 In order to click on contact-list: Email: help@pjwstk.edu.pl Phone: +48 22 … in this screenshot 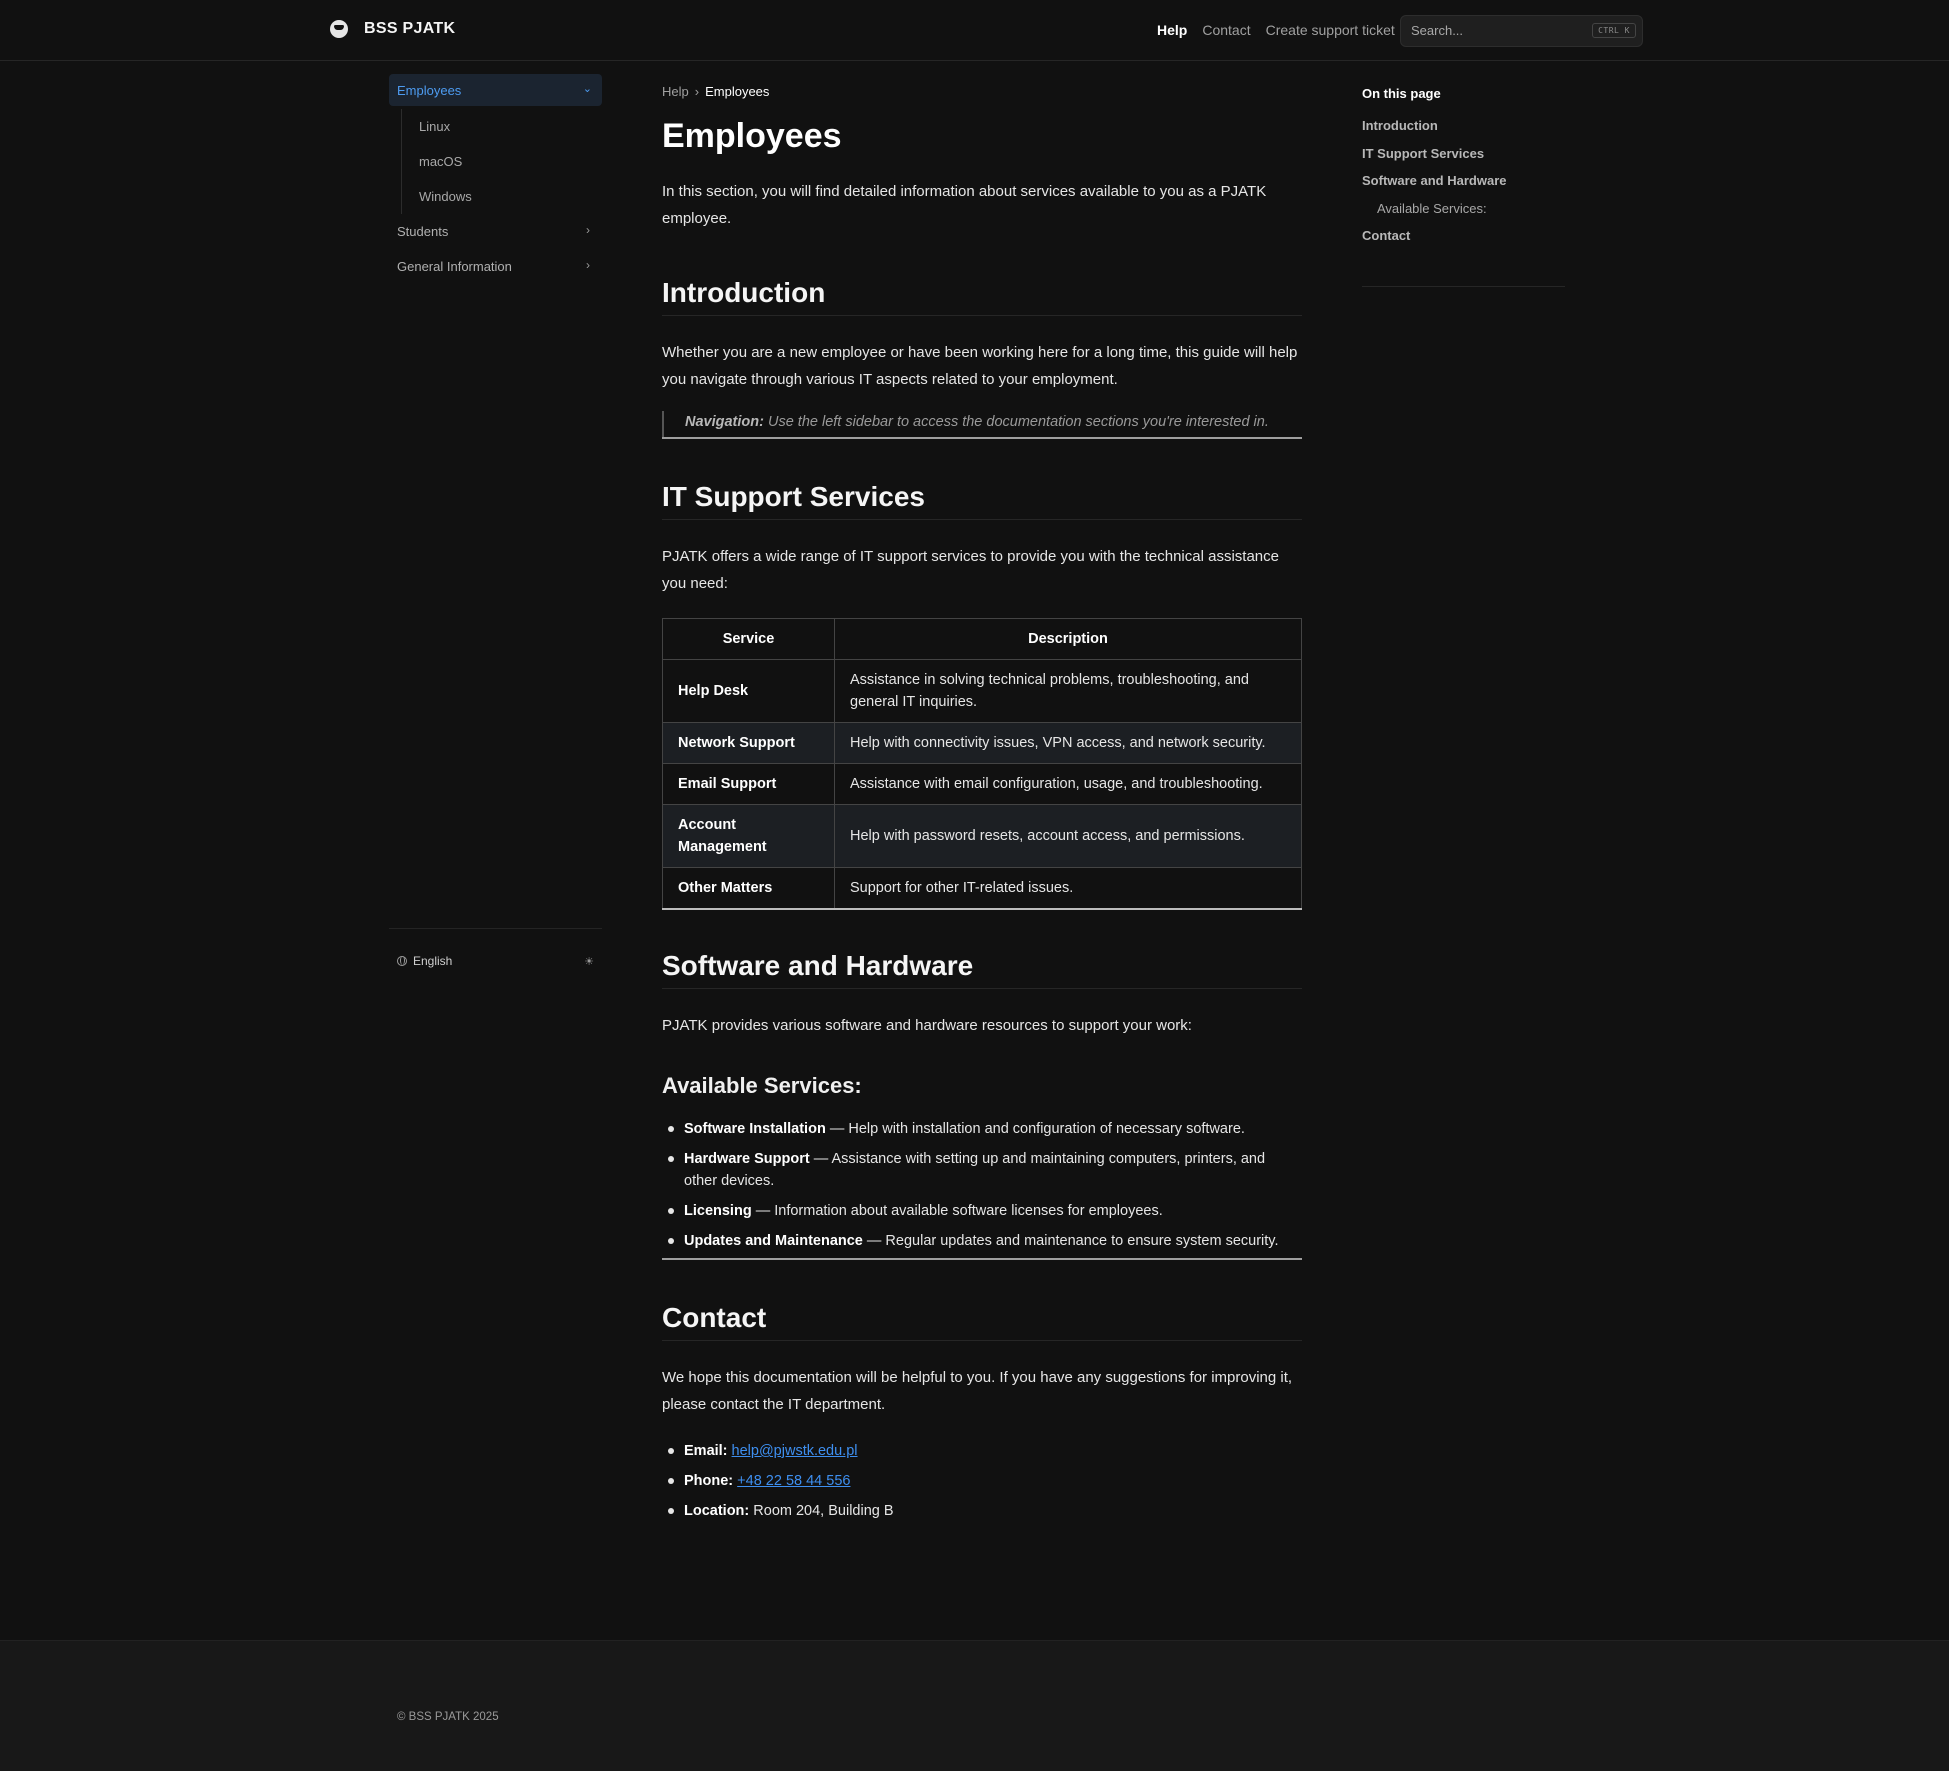, I will do `click(982, 1481)`.